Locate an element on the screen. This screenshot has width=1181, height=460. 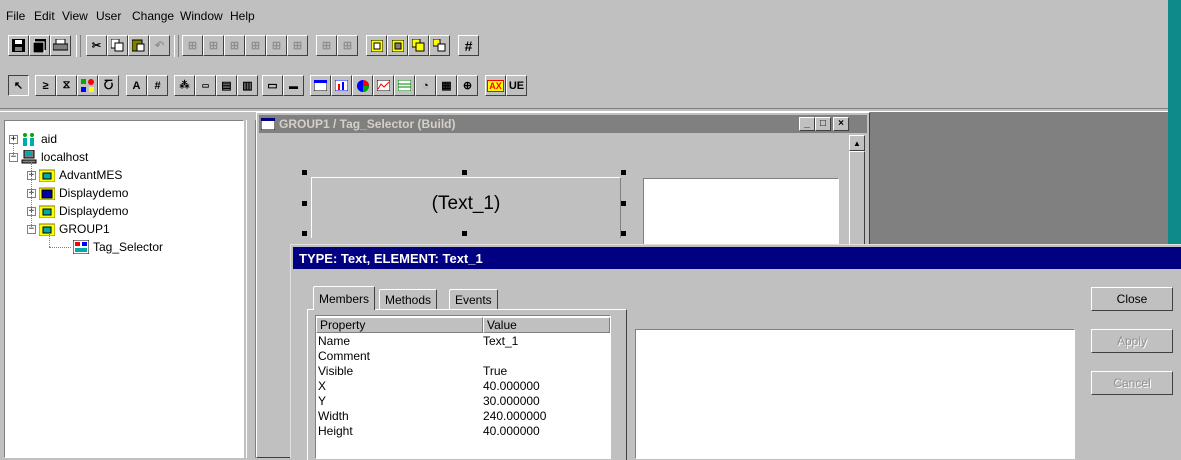
dialog-titlebar: TYPE: Text, ELEMENT: Text_1 is located at coordinates (737, 258).